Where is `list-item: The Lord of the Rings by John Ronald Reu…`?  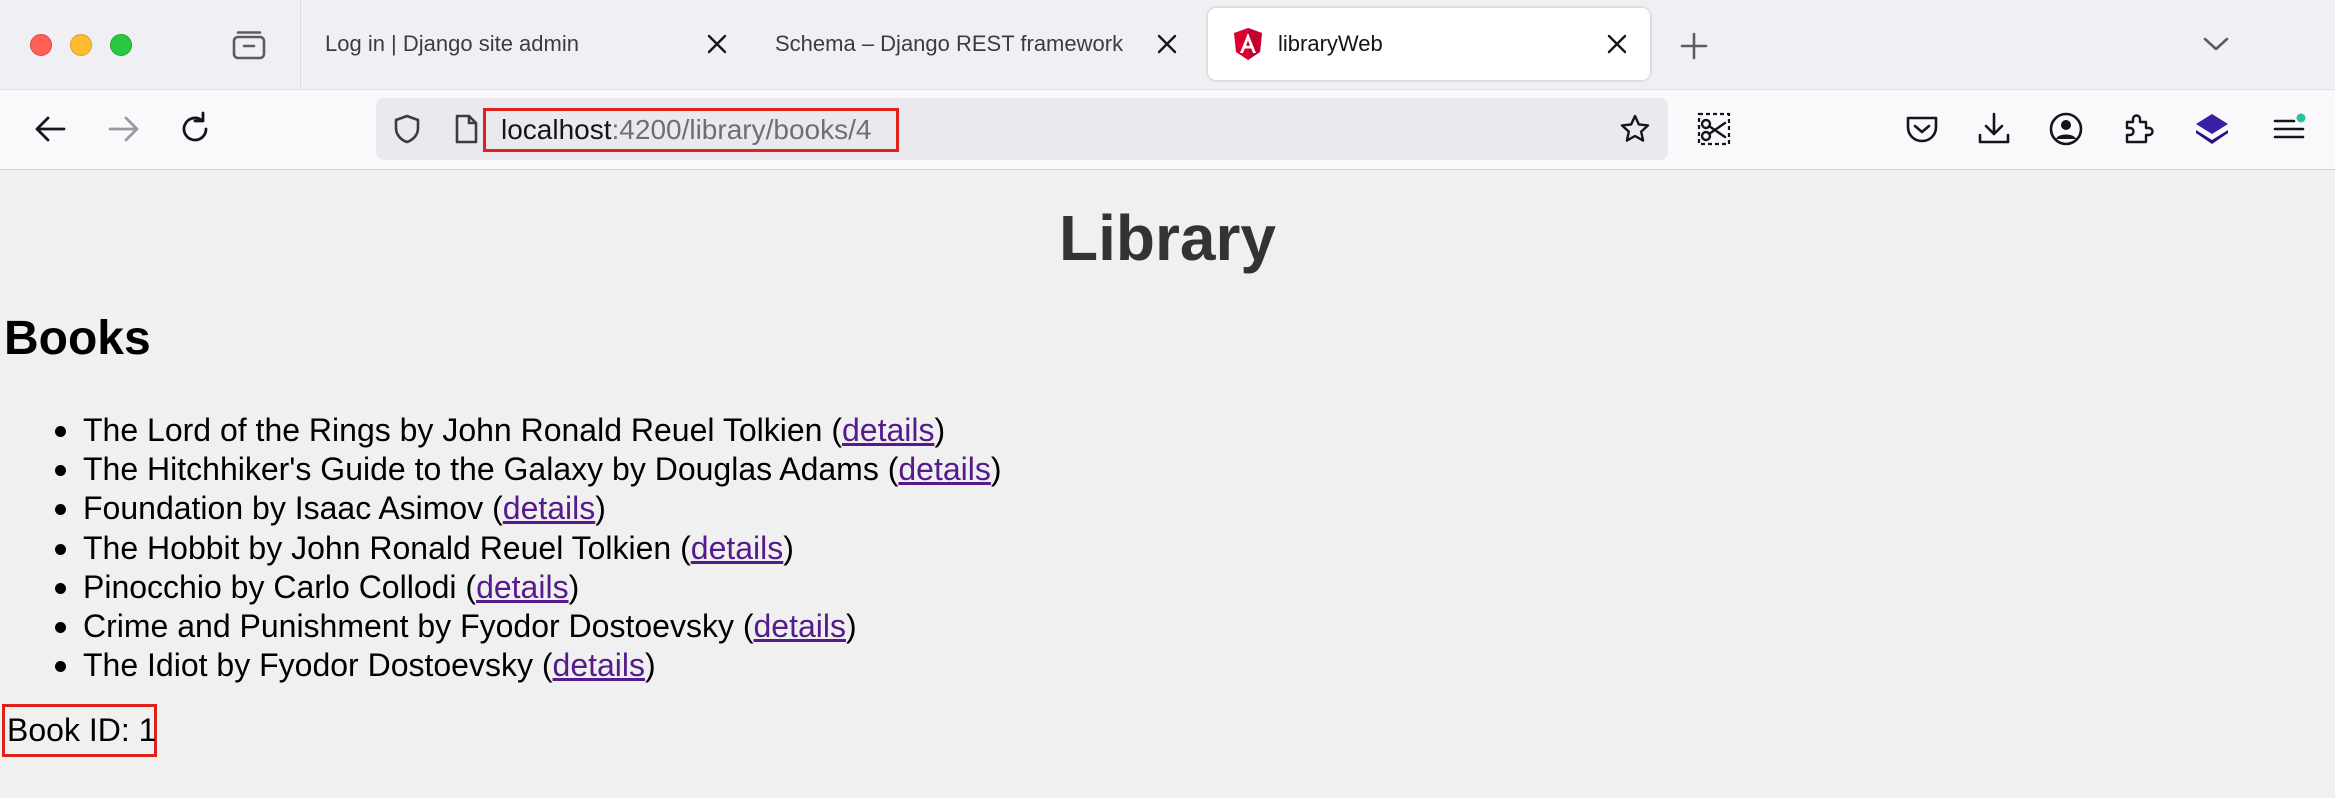
list-item: The Lord of the Rings by John Ronald Reu… is located at coordinates (528, 430).